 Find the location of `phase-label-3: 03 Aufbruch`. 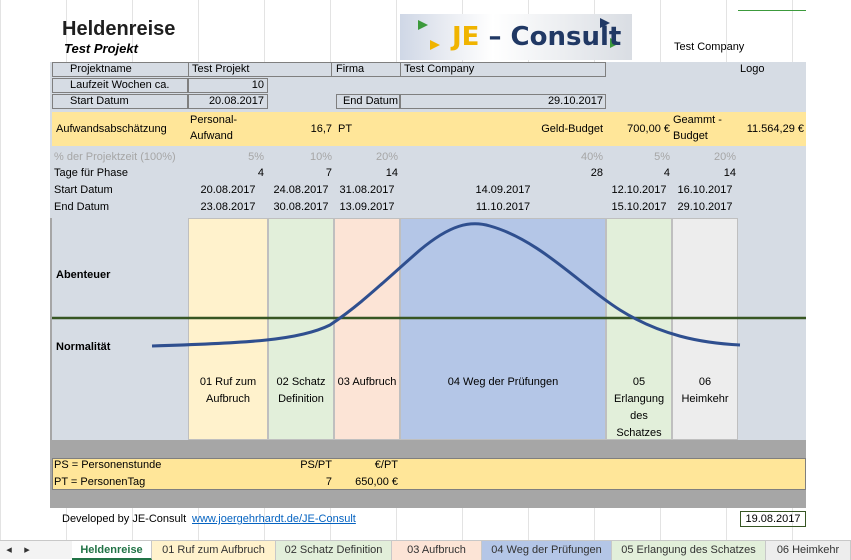

phase-label-3: 03 Aufbruch is located at coordinates (367, 382).